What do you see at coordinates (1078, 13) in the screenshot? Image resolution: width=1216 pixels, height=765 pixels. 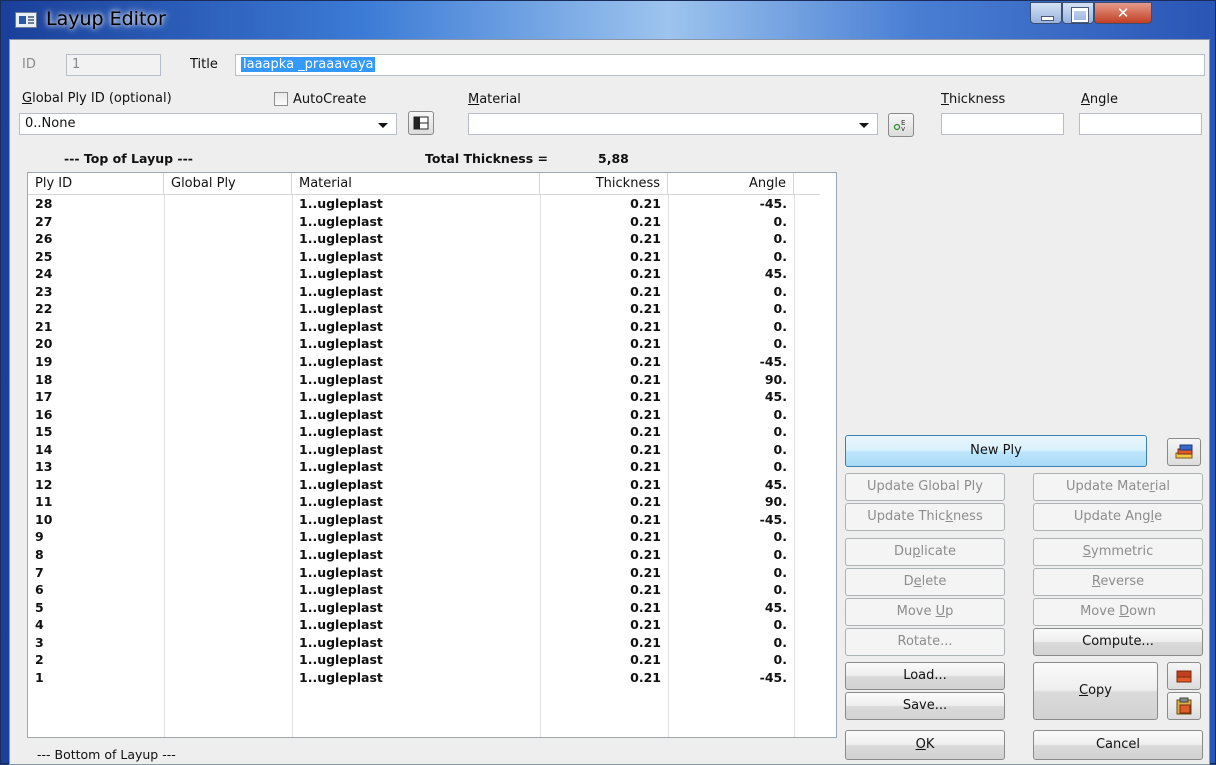 I see `maximize-button` at bounding box center [1078, 13].